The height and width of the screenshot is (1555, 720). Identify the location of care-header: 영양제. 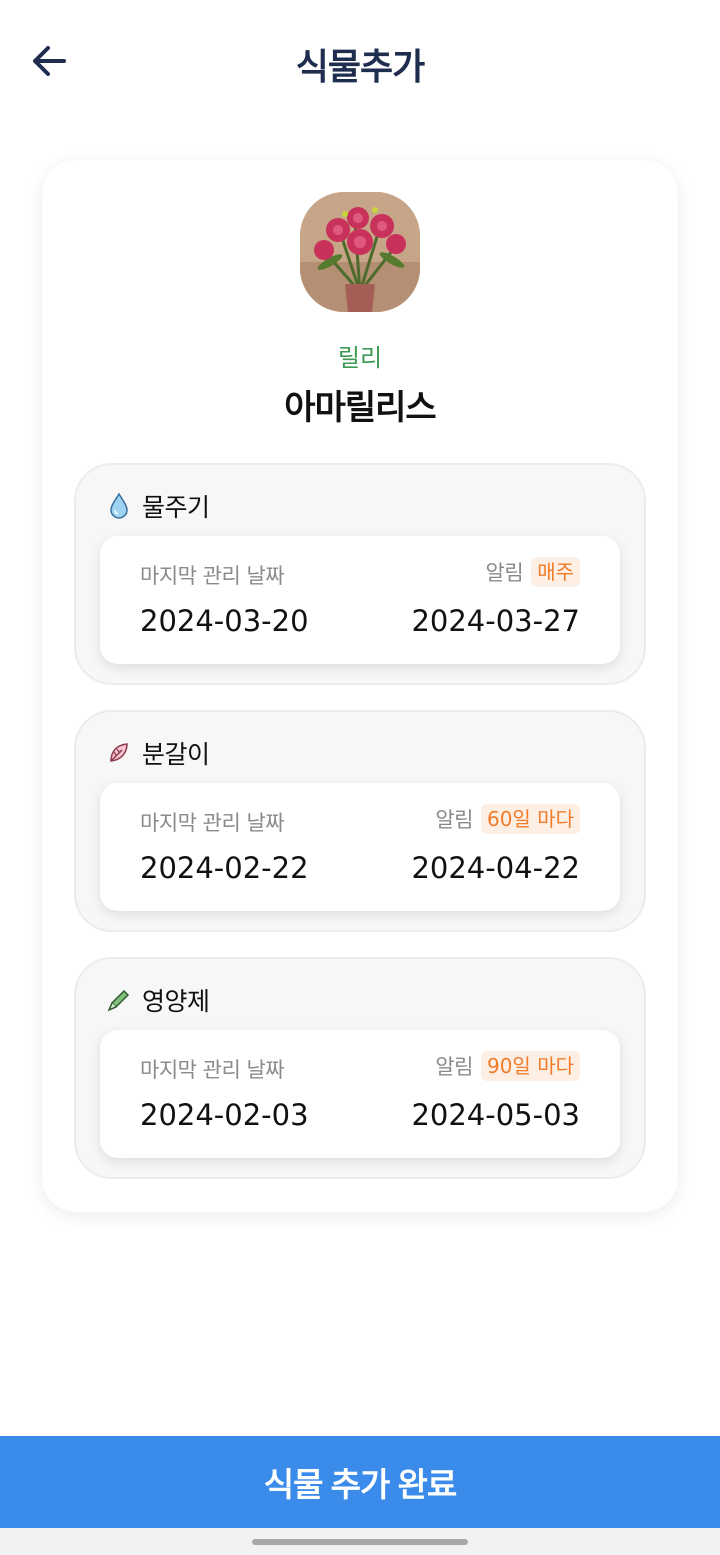
(158, 1000).